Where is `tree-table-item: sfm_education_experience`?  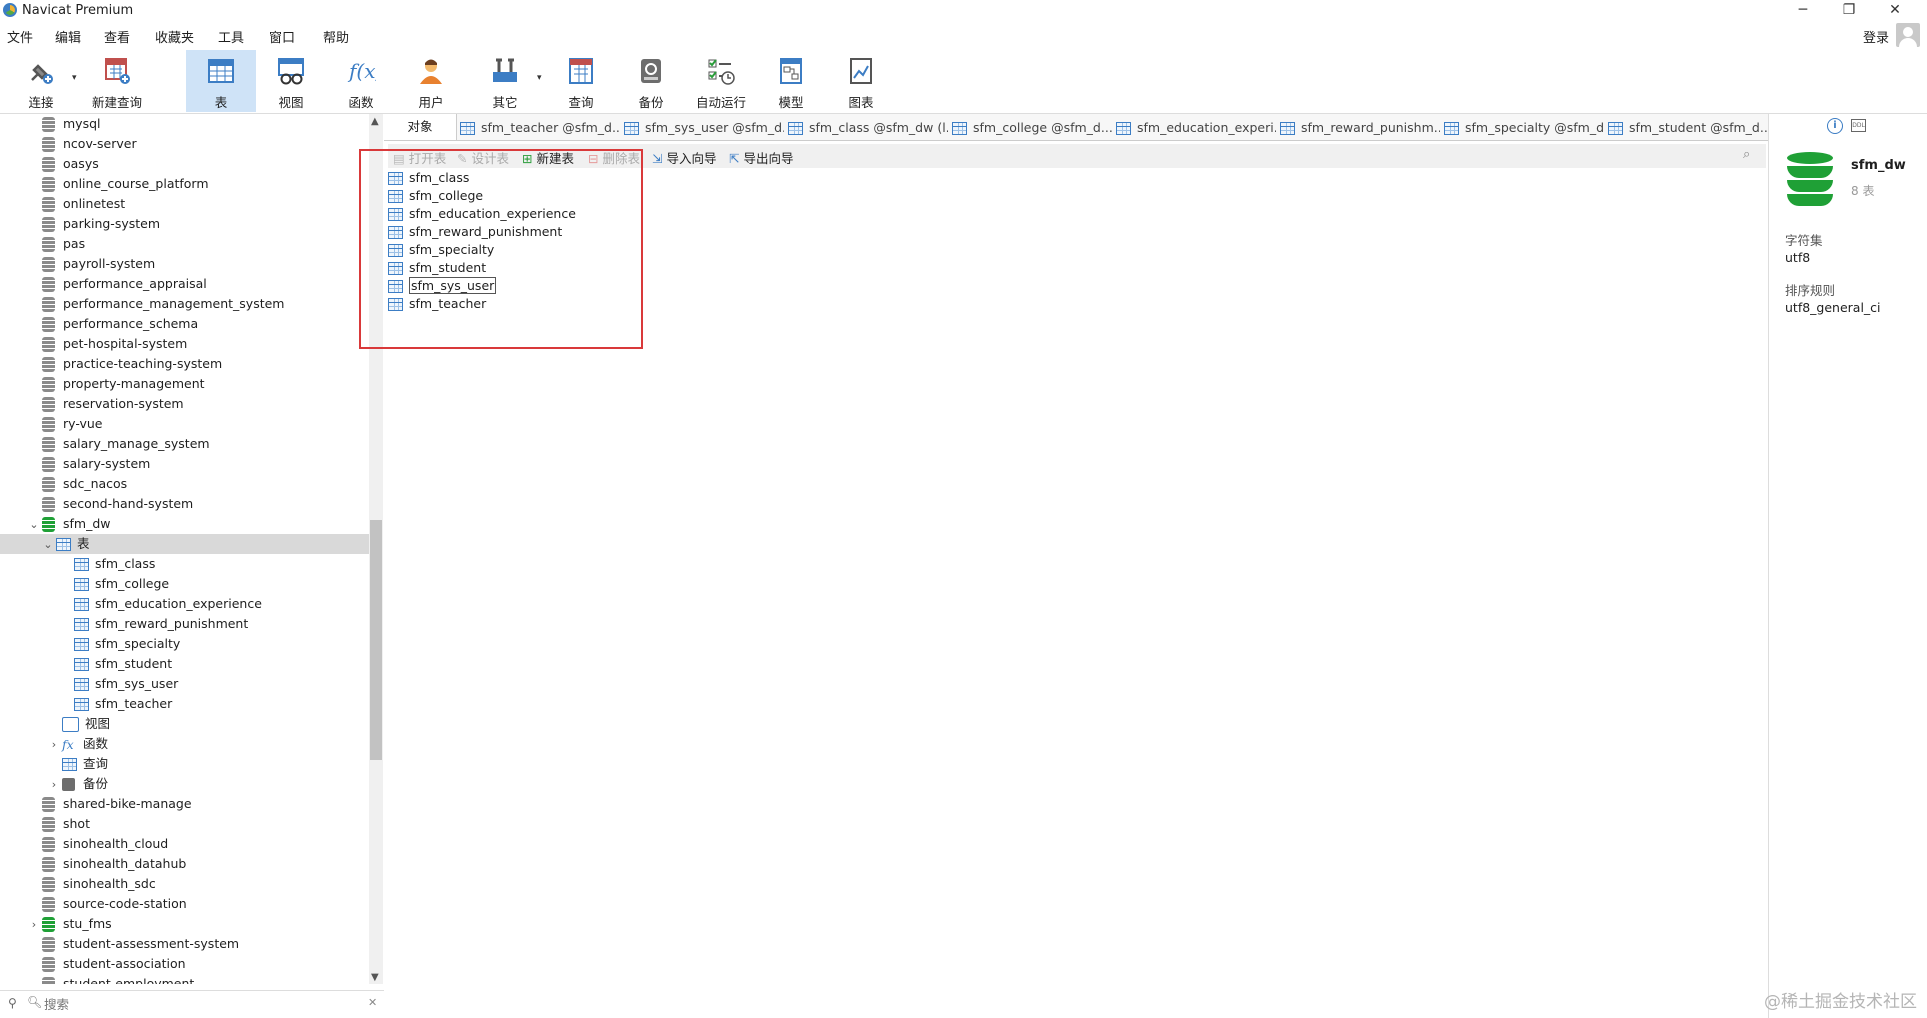 tree-table-item: sfm_education_experience is located at coordinates (168, 604).